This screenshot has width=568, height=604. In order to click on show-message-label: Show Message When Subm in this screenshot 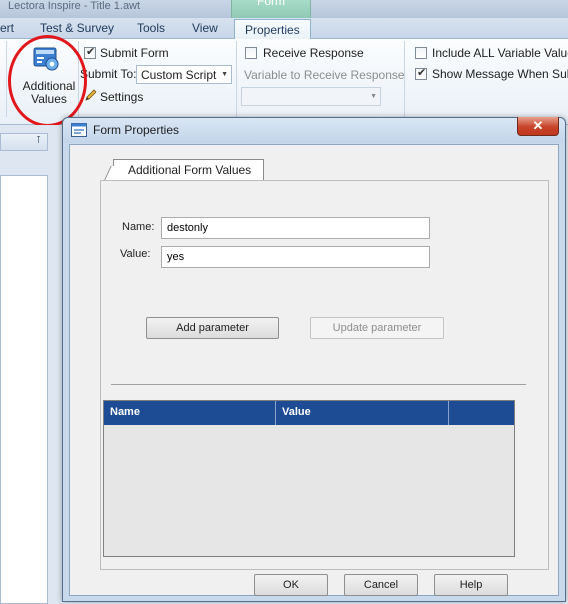, I will do `click(500, 74)`.